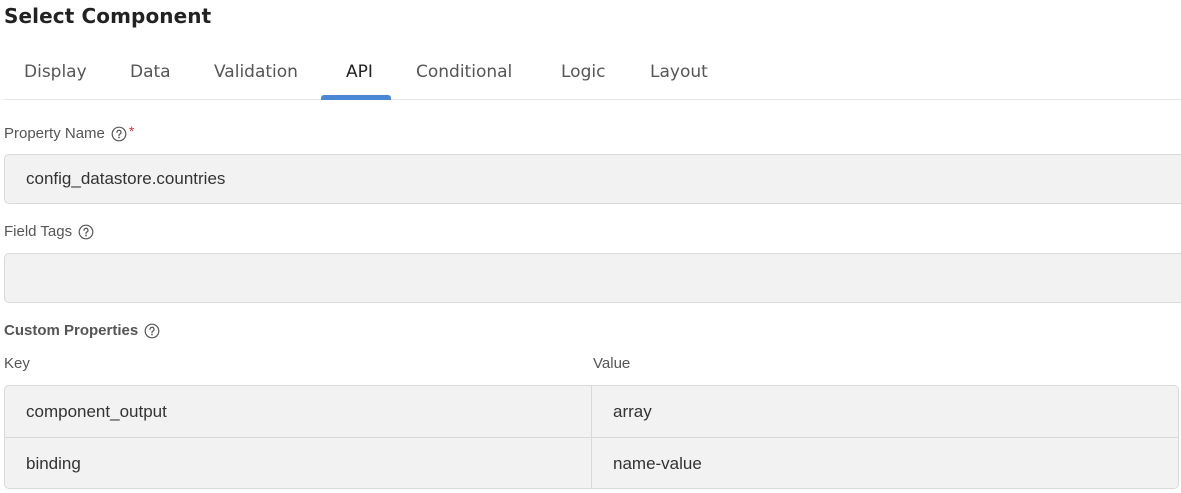  I want to click on field-tags-input, so click(592, 278).